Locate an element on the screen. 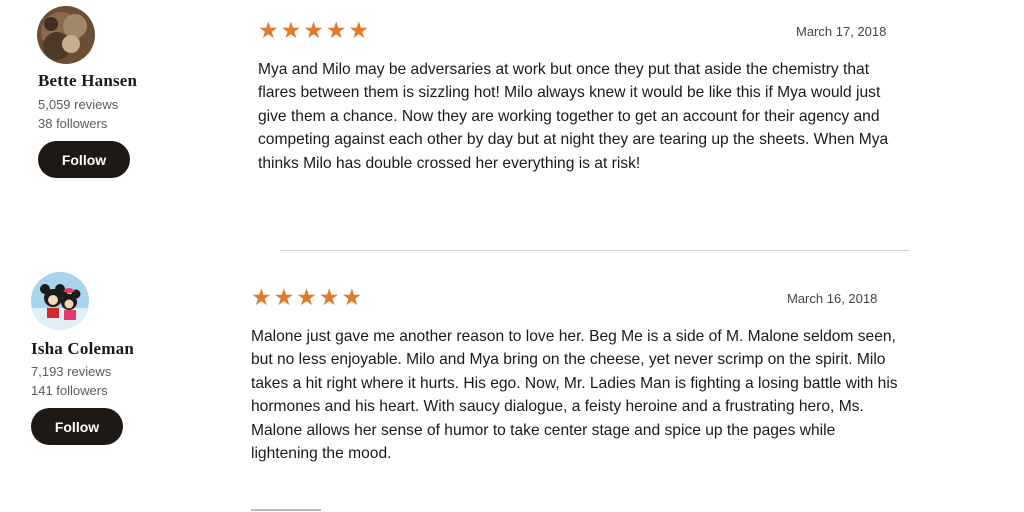 This screenshot has width=1024, height=512. next-review-stub is located at coordinates (286, 510).